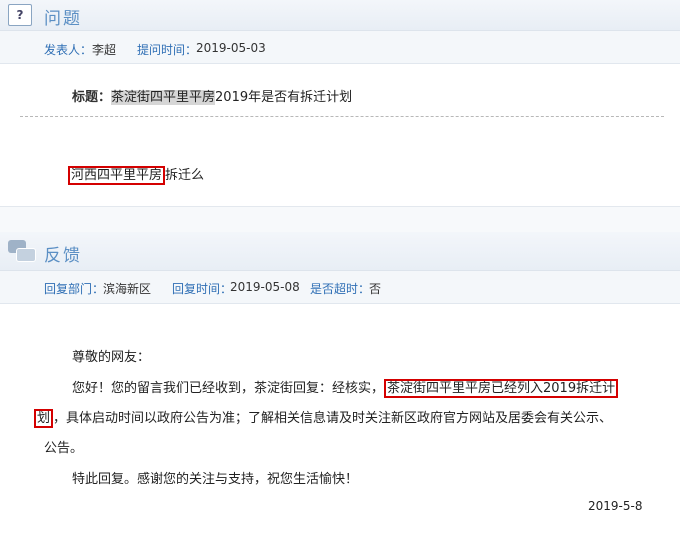  Describe the element at coordinates (215, 479) in the screenshot. I see `reply-closing: 特此回复。感谢您的关注与支持，祝您生活愉快！` at that location.